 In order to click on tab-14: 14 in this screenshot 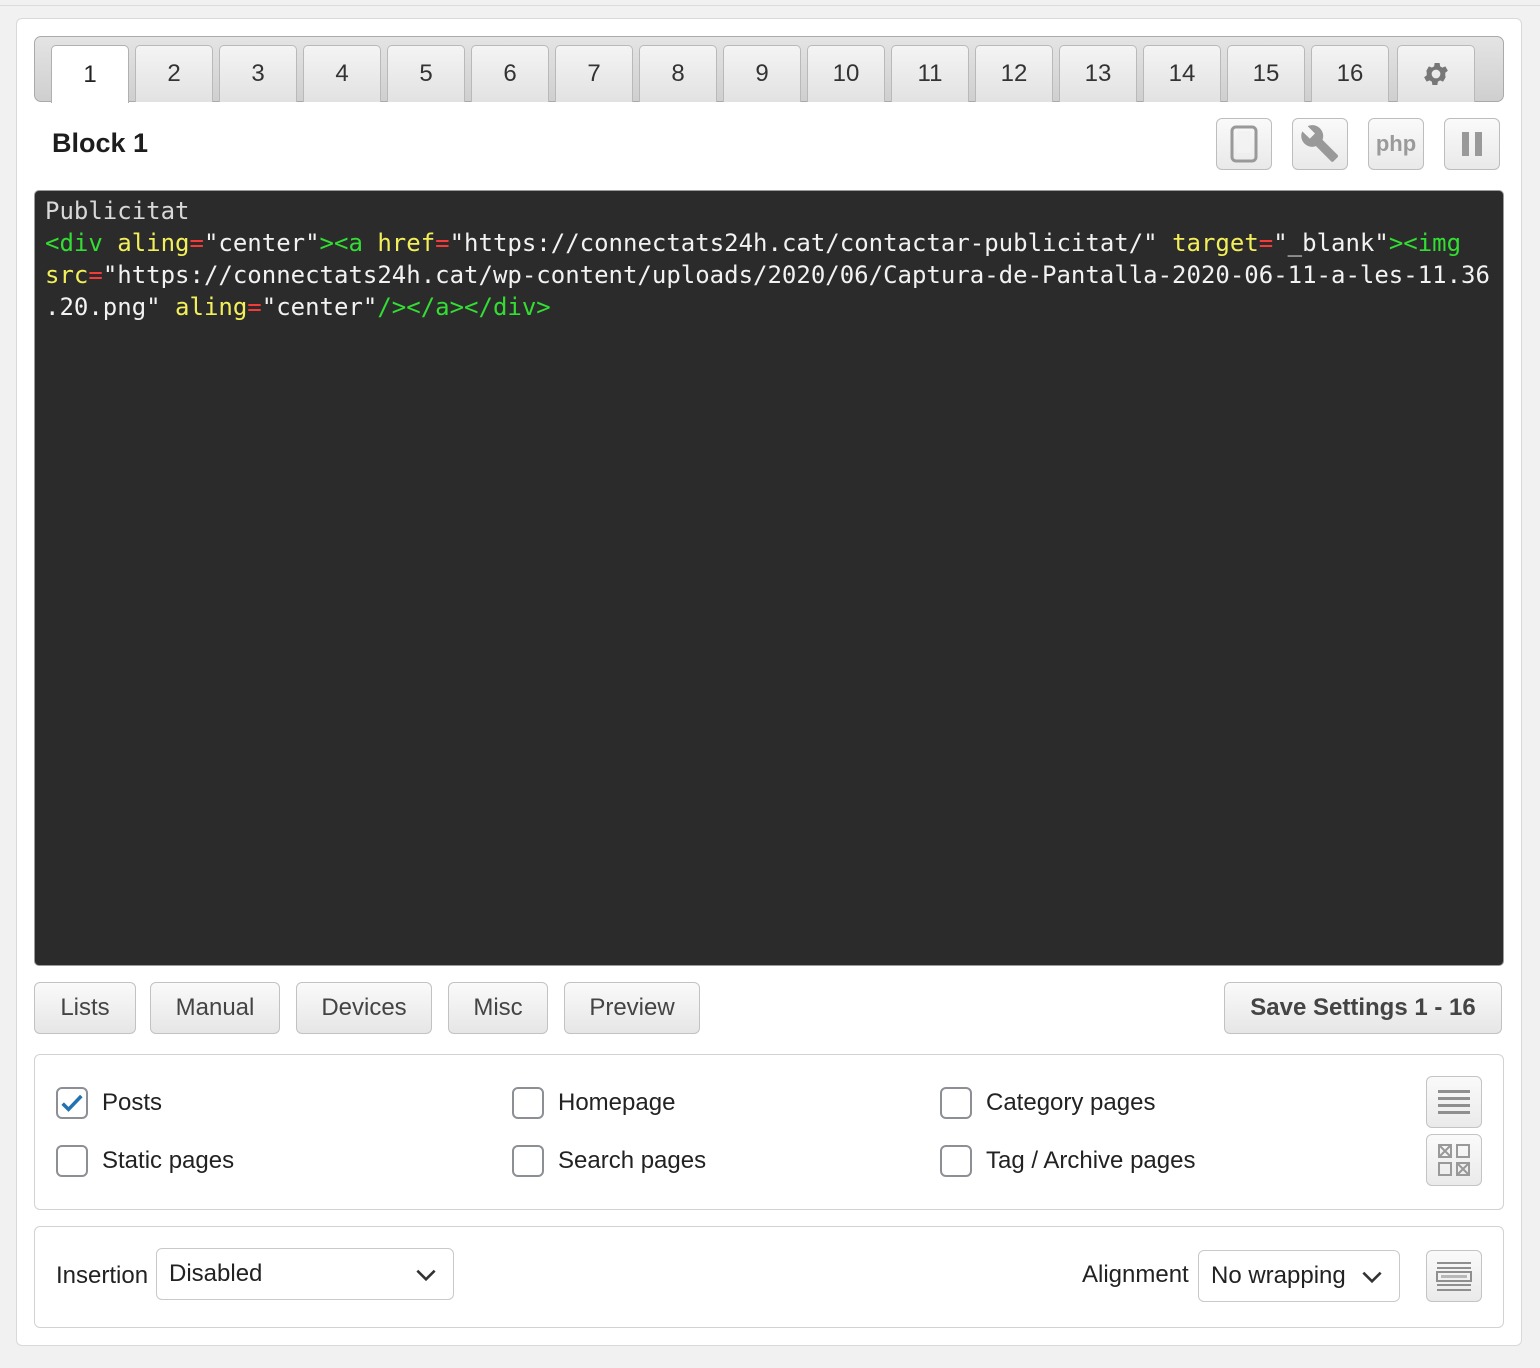, I will do `click(1182, 73)`.